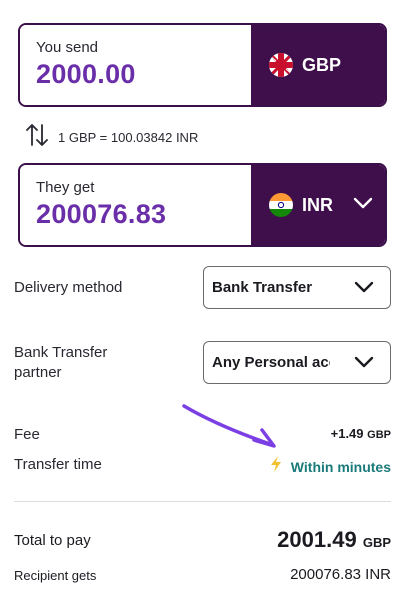 This screenshot has width=407, height=603. I want to click on receive-amount-field: They get 200076.83, so click(135, 205).